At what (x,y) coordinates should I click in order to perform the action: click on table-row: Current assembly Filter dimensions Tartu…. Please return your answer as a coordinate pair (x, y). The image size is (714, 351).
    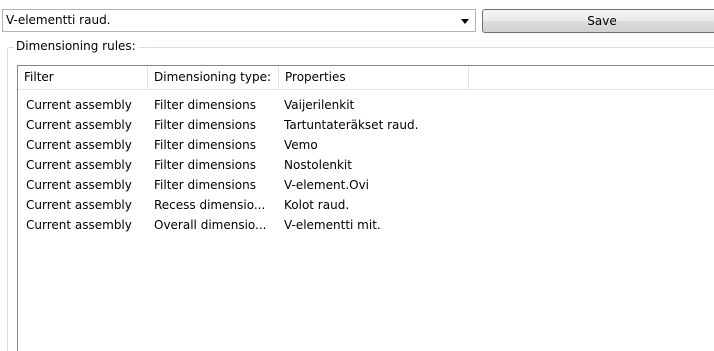
    Looking at the image, I should click on (366, 125).